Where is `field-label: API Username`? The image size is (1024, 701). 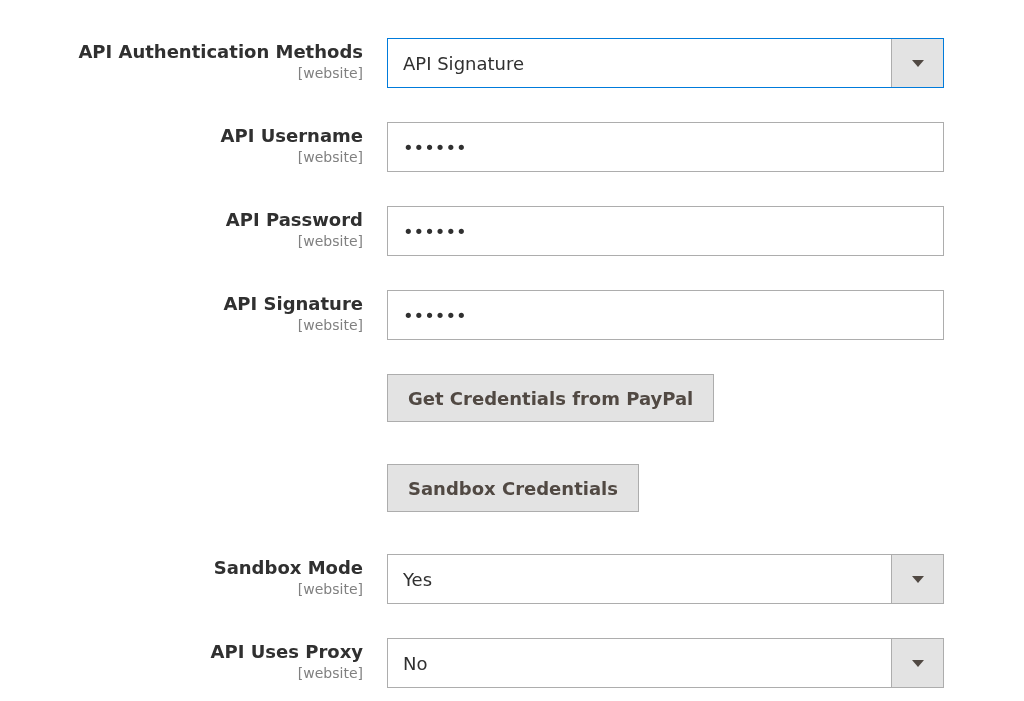 field-label: API Username is located at coordinates (291, 136).